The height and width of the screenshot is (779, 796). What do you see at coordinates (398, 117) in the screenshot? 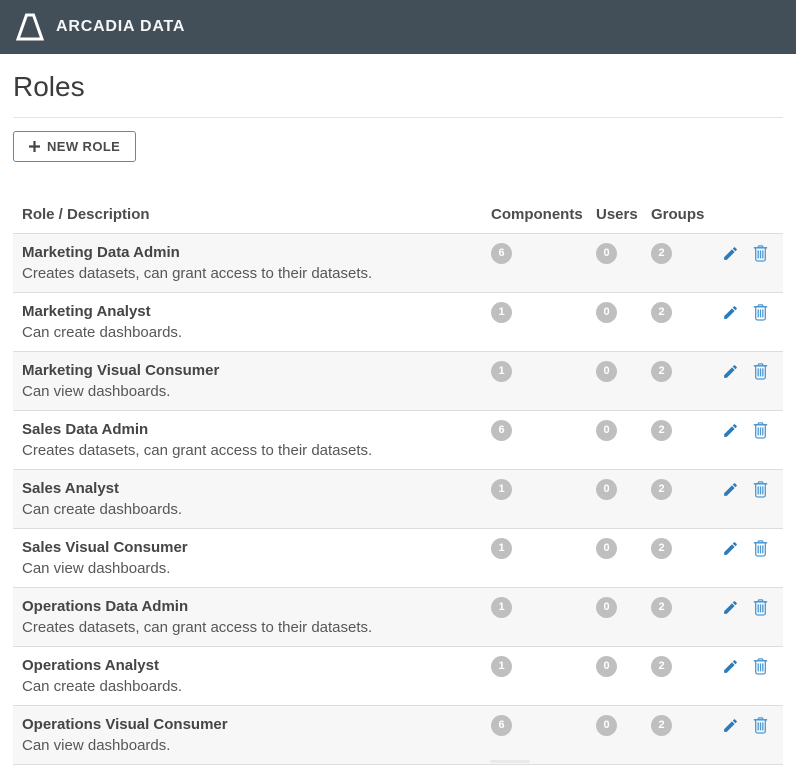
I see `title-divider` at bounding box center [398, 117].